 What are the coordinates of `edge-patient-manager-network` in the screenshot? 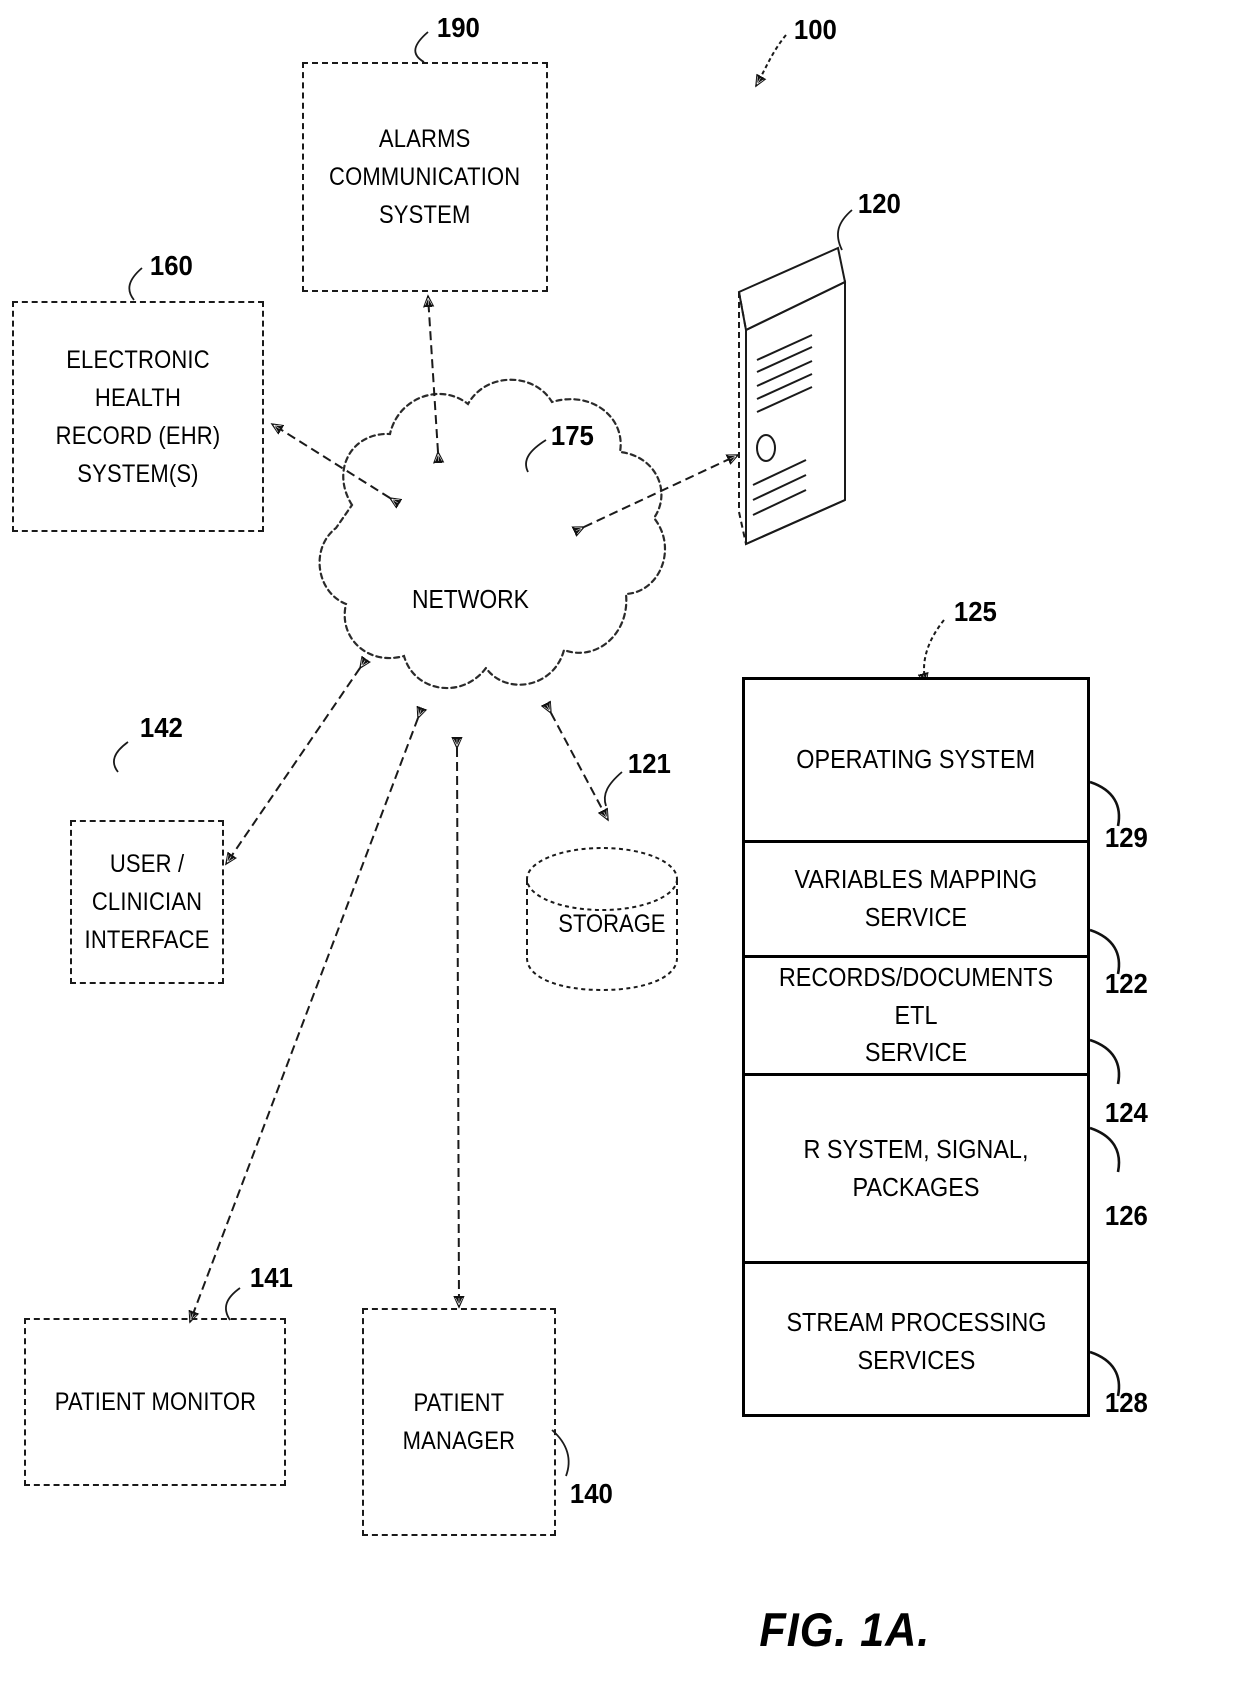 It's located at (458, 1027).